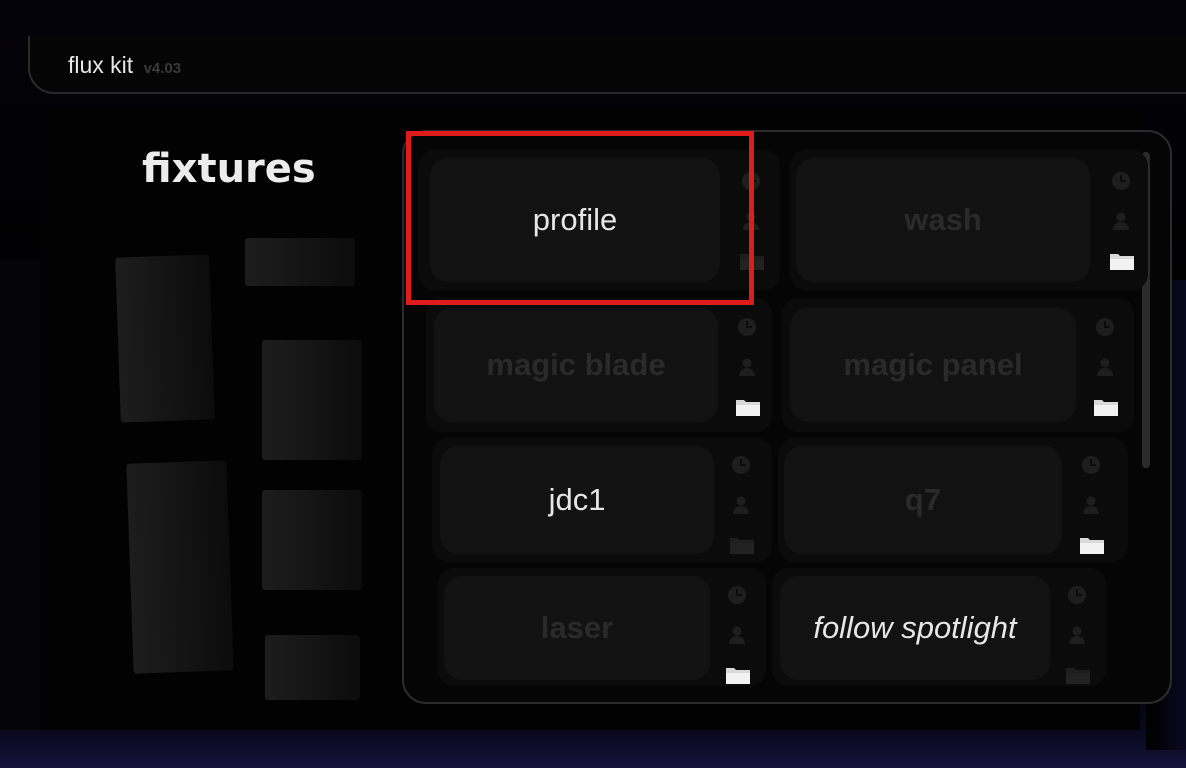 The image size is (1186, 768). Describe the element at coordinates (575, 220) in the screenshot. I see `fixture-button-profile: profile` at that location.